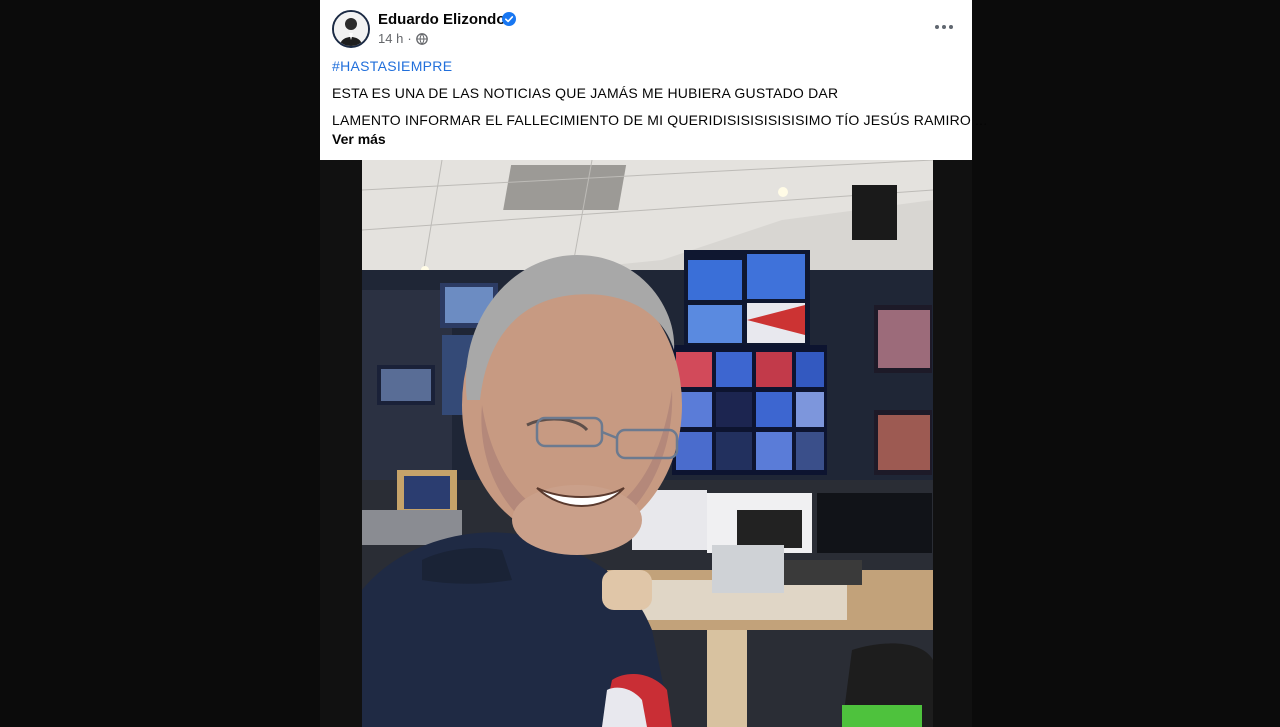 The height and width of the screenshot is (727, 1280). I want to click on globe-icon, so click(421, 38).